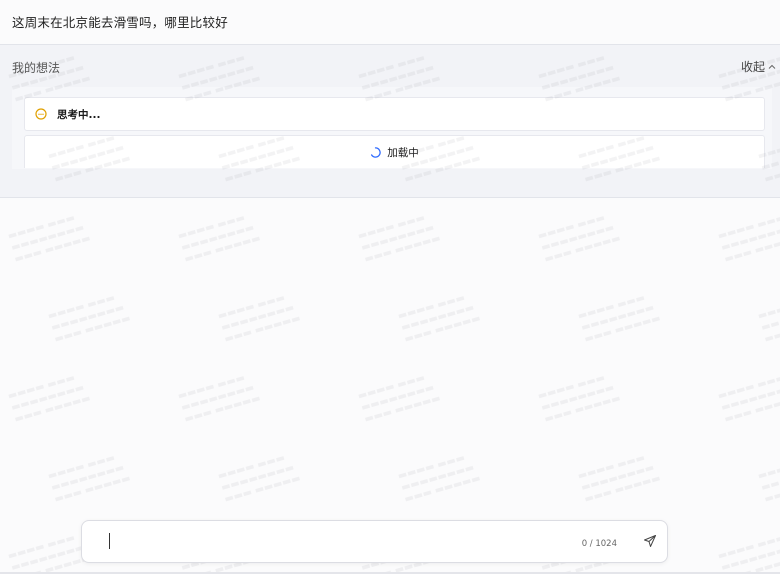 The image size is (780, 574). What do you see at coordinates (772, 66) in the screenshot?
I see `chevron-up-icon` at bounding box center [772, 66].